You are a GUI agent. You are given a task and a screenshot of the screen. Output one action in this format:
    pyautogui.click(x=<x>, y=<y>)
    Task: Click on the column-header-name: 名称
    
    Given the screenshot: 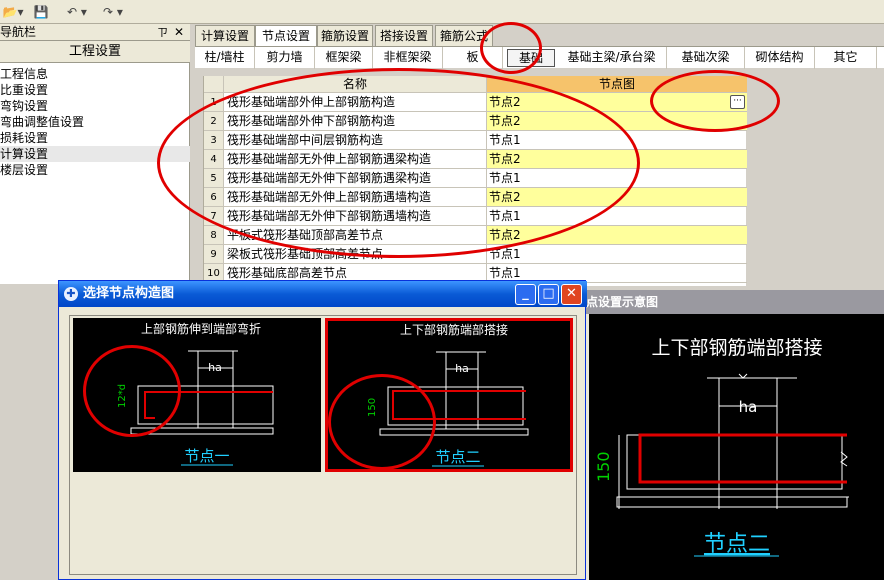 What is the action you would take?
    pyautogui.click(x=355, y=84)
    